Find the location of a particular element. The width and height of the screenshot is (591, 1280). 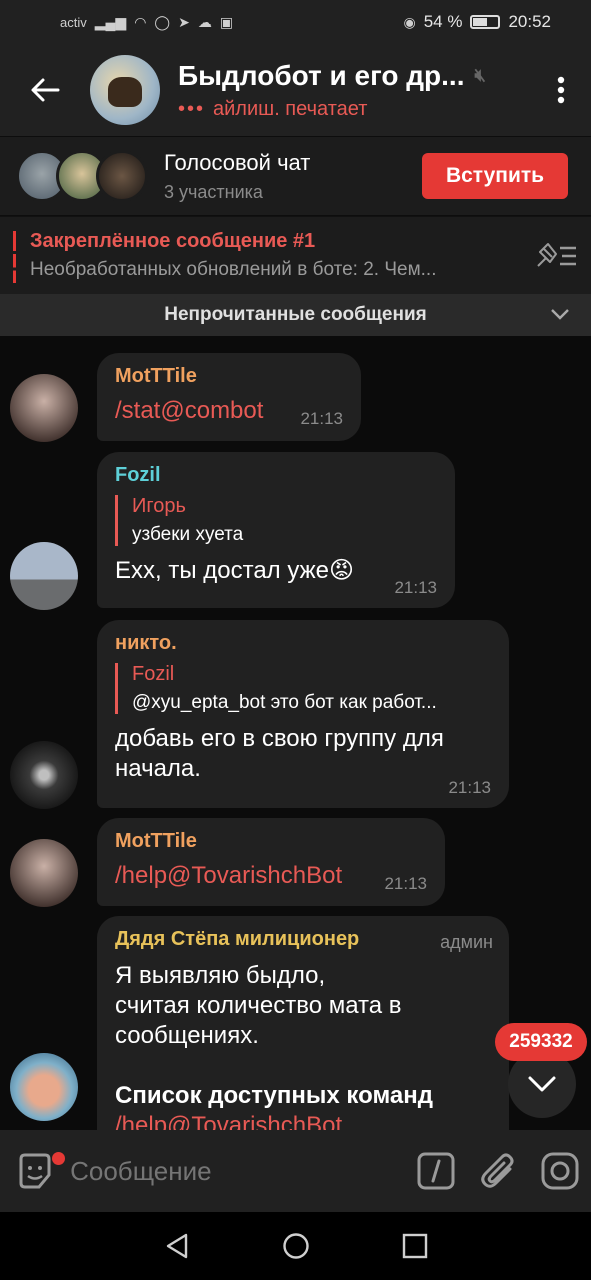

facebook-icon: ▣ is located at coordinates (226, 21).